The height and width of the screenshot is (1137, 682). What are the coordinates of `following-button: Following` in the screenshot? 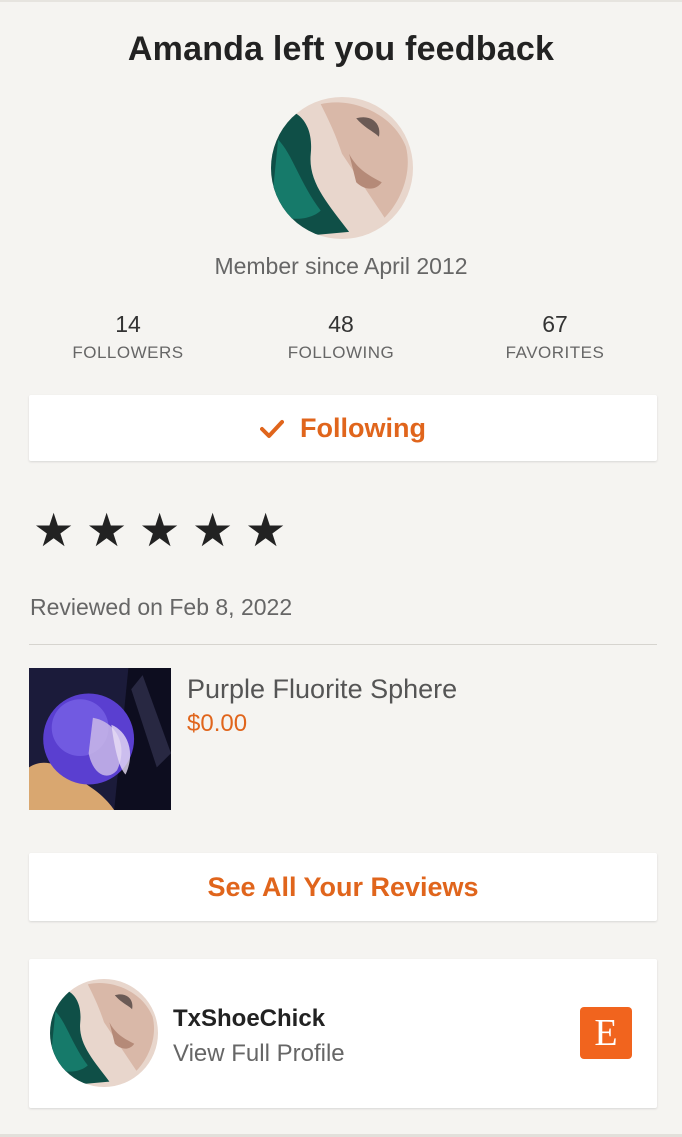 It's located at (343, 428).